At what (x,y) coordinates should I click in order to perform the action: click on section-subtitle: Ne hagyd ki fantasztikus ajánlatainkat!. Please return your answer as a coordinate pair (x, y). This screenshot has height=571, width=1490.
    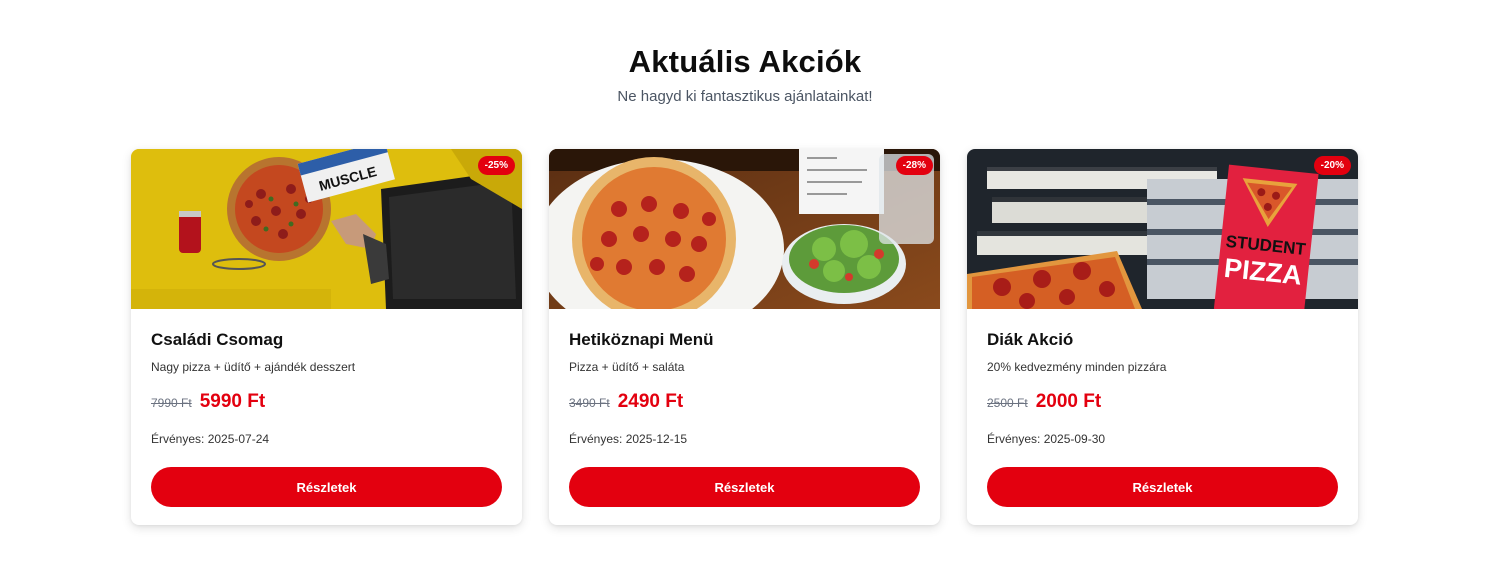
    Looking at the image, I should click on (745, 96).